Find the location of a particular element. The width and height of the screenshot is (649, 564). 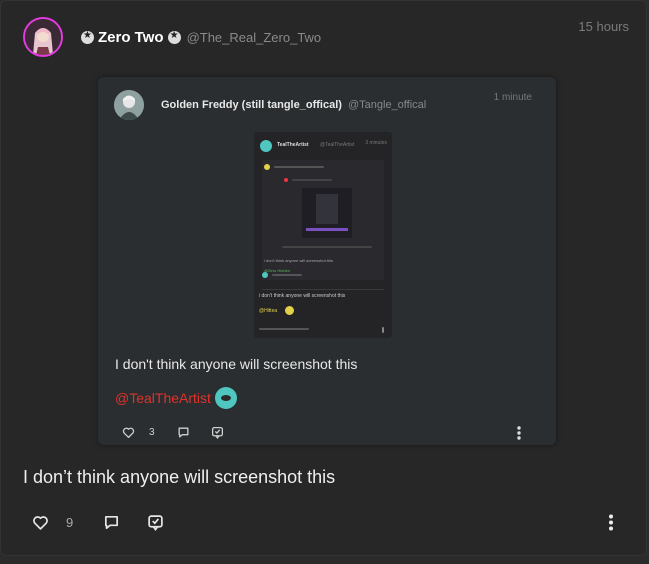

screenshot-time: 3 minutes is located at coordinates (376, 143).